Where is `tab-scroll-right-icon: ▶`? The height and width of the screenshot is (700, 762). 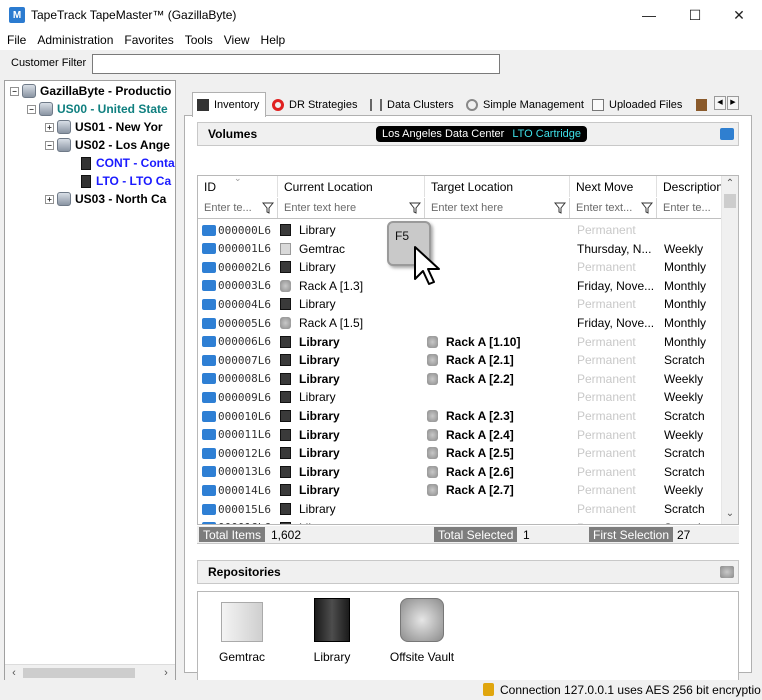
tab-scroll-right-icon: ▶ is located at coordinates (733, 103).